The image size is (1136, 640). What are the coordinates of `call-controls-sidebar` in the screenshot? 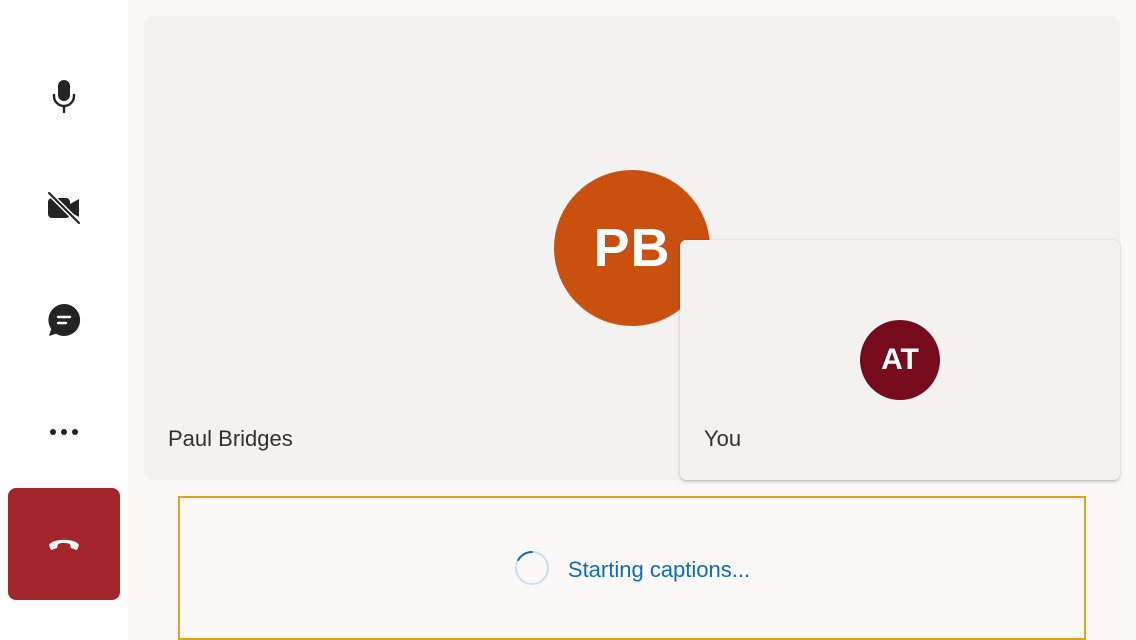 It's located at (64, 320).